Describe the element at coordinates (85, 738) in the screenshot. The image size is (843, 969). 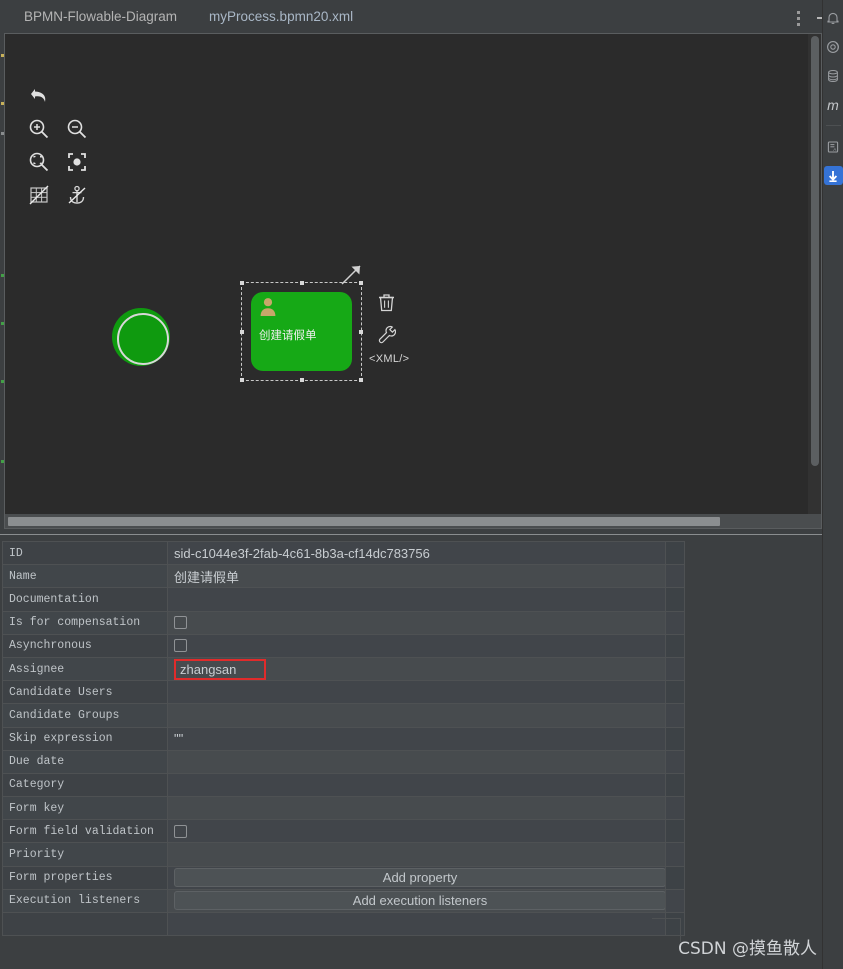
I see `property-key: Skip expression` at that location.